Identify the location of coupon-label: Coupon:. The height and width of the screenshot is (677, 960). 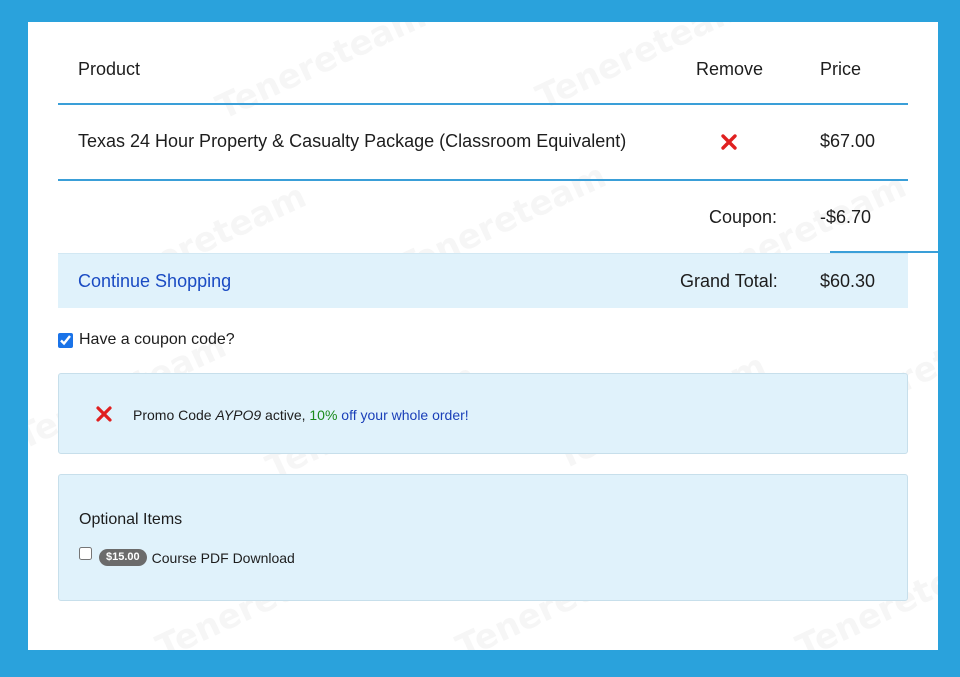
(743, 217).